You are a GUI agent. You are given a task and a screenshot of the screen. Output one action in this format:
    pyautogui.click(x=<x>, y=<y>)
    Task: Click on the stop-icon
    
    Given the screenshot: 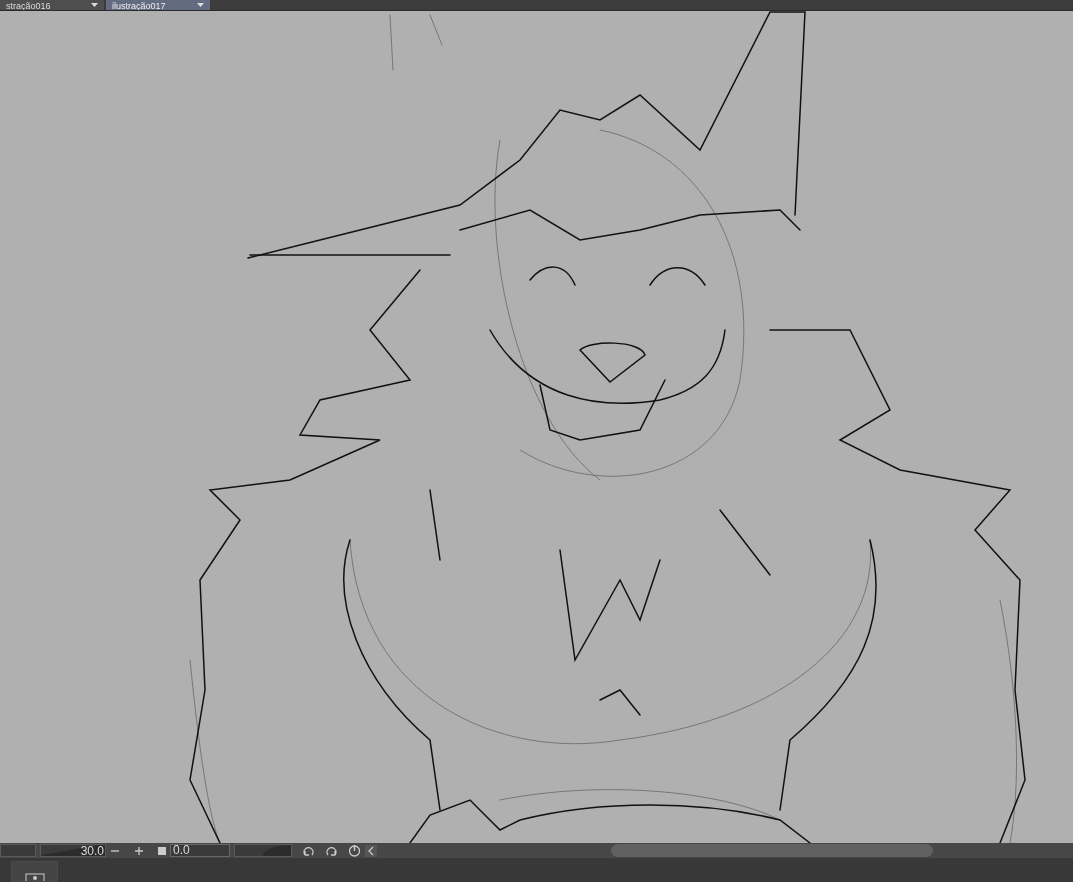 What is the action you would take?
    pyautogui.click(x=162, y=850)
    